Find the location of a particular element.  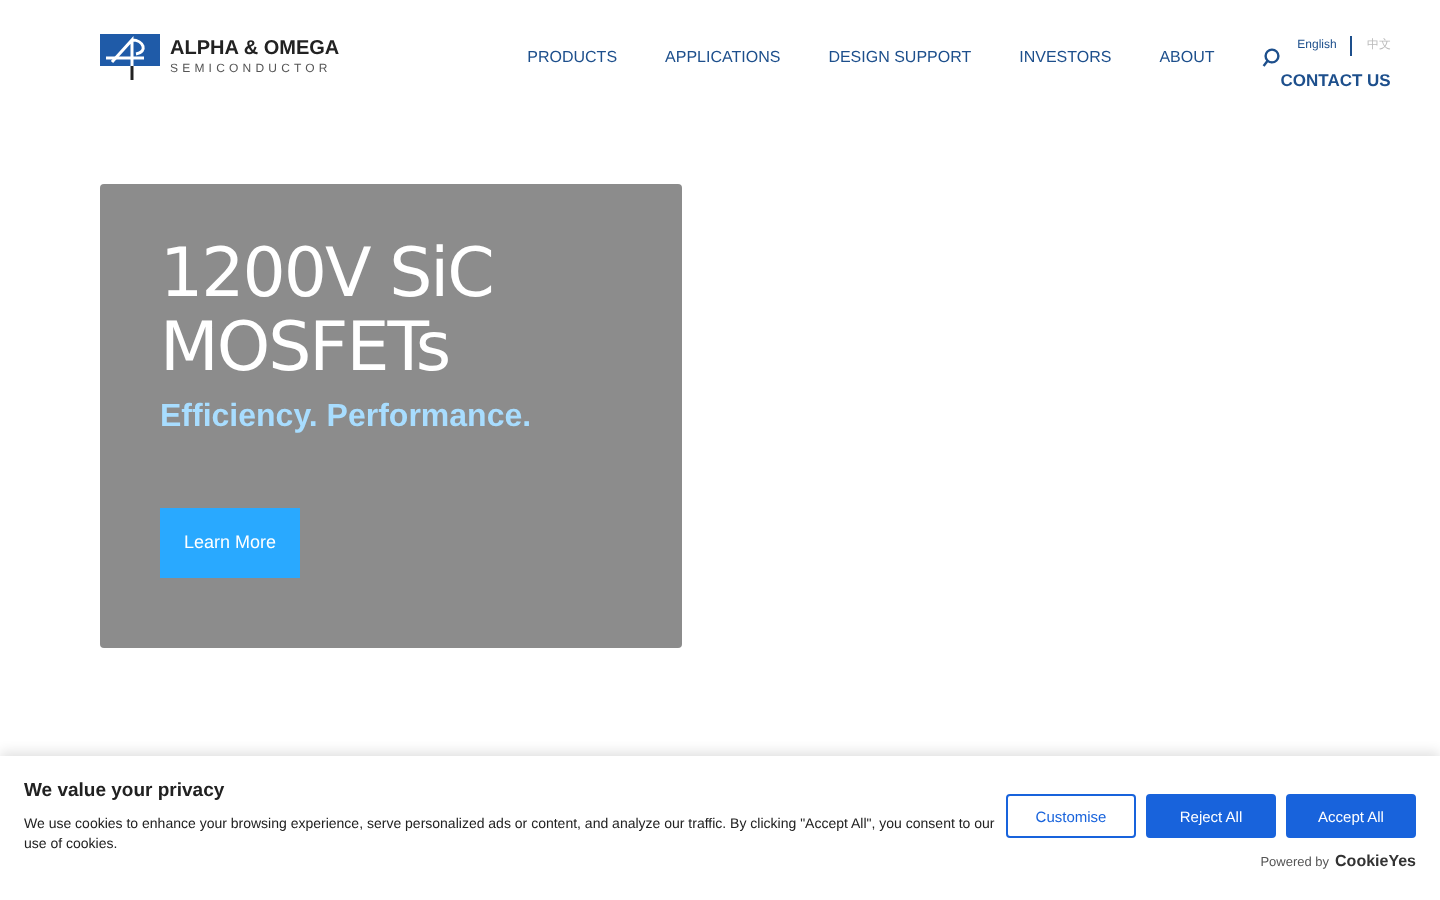

nav-link: INVESTORS is located at coordinates (1065, 57).